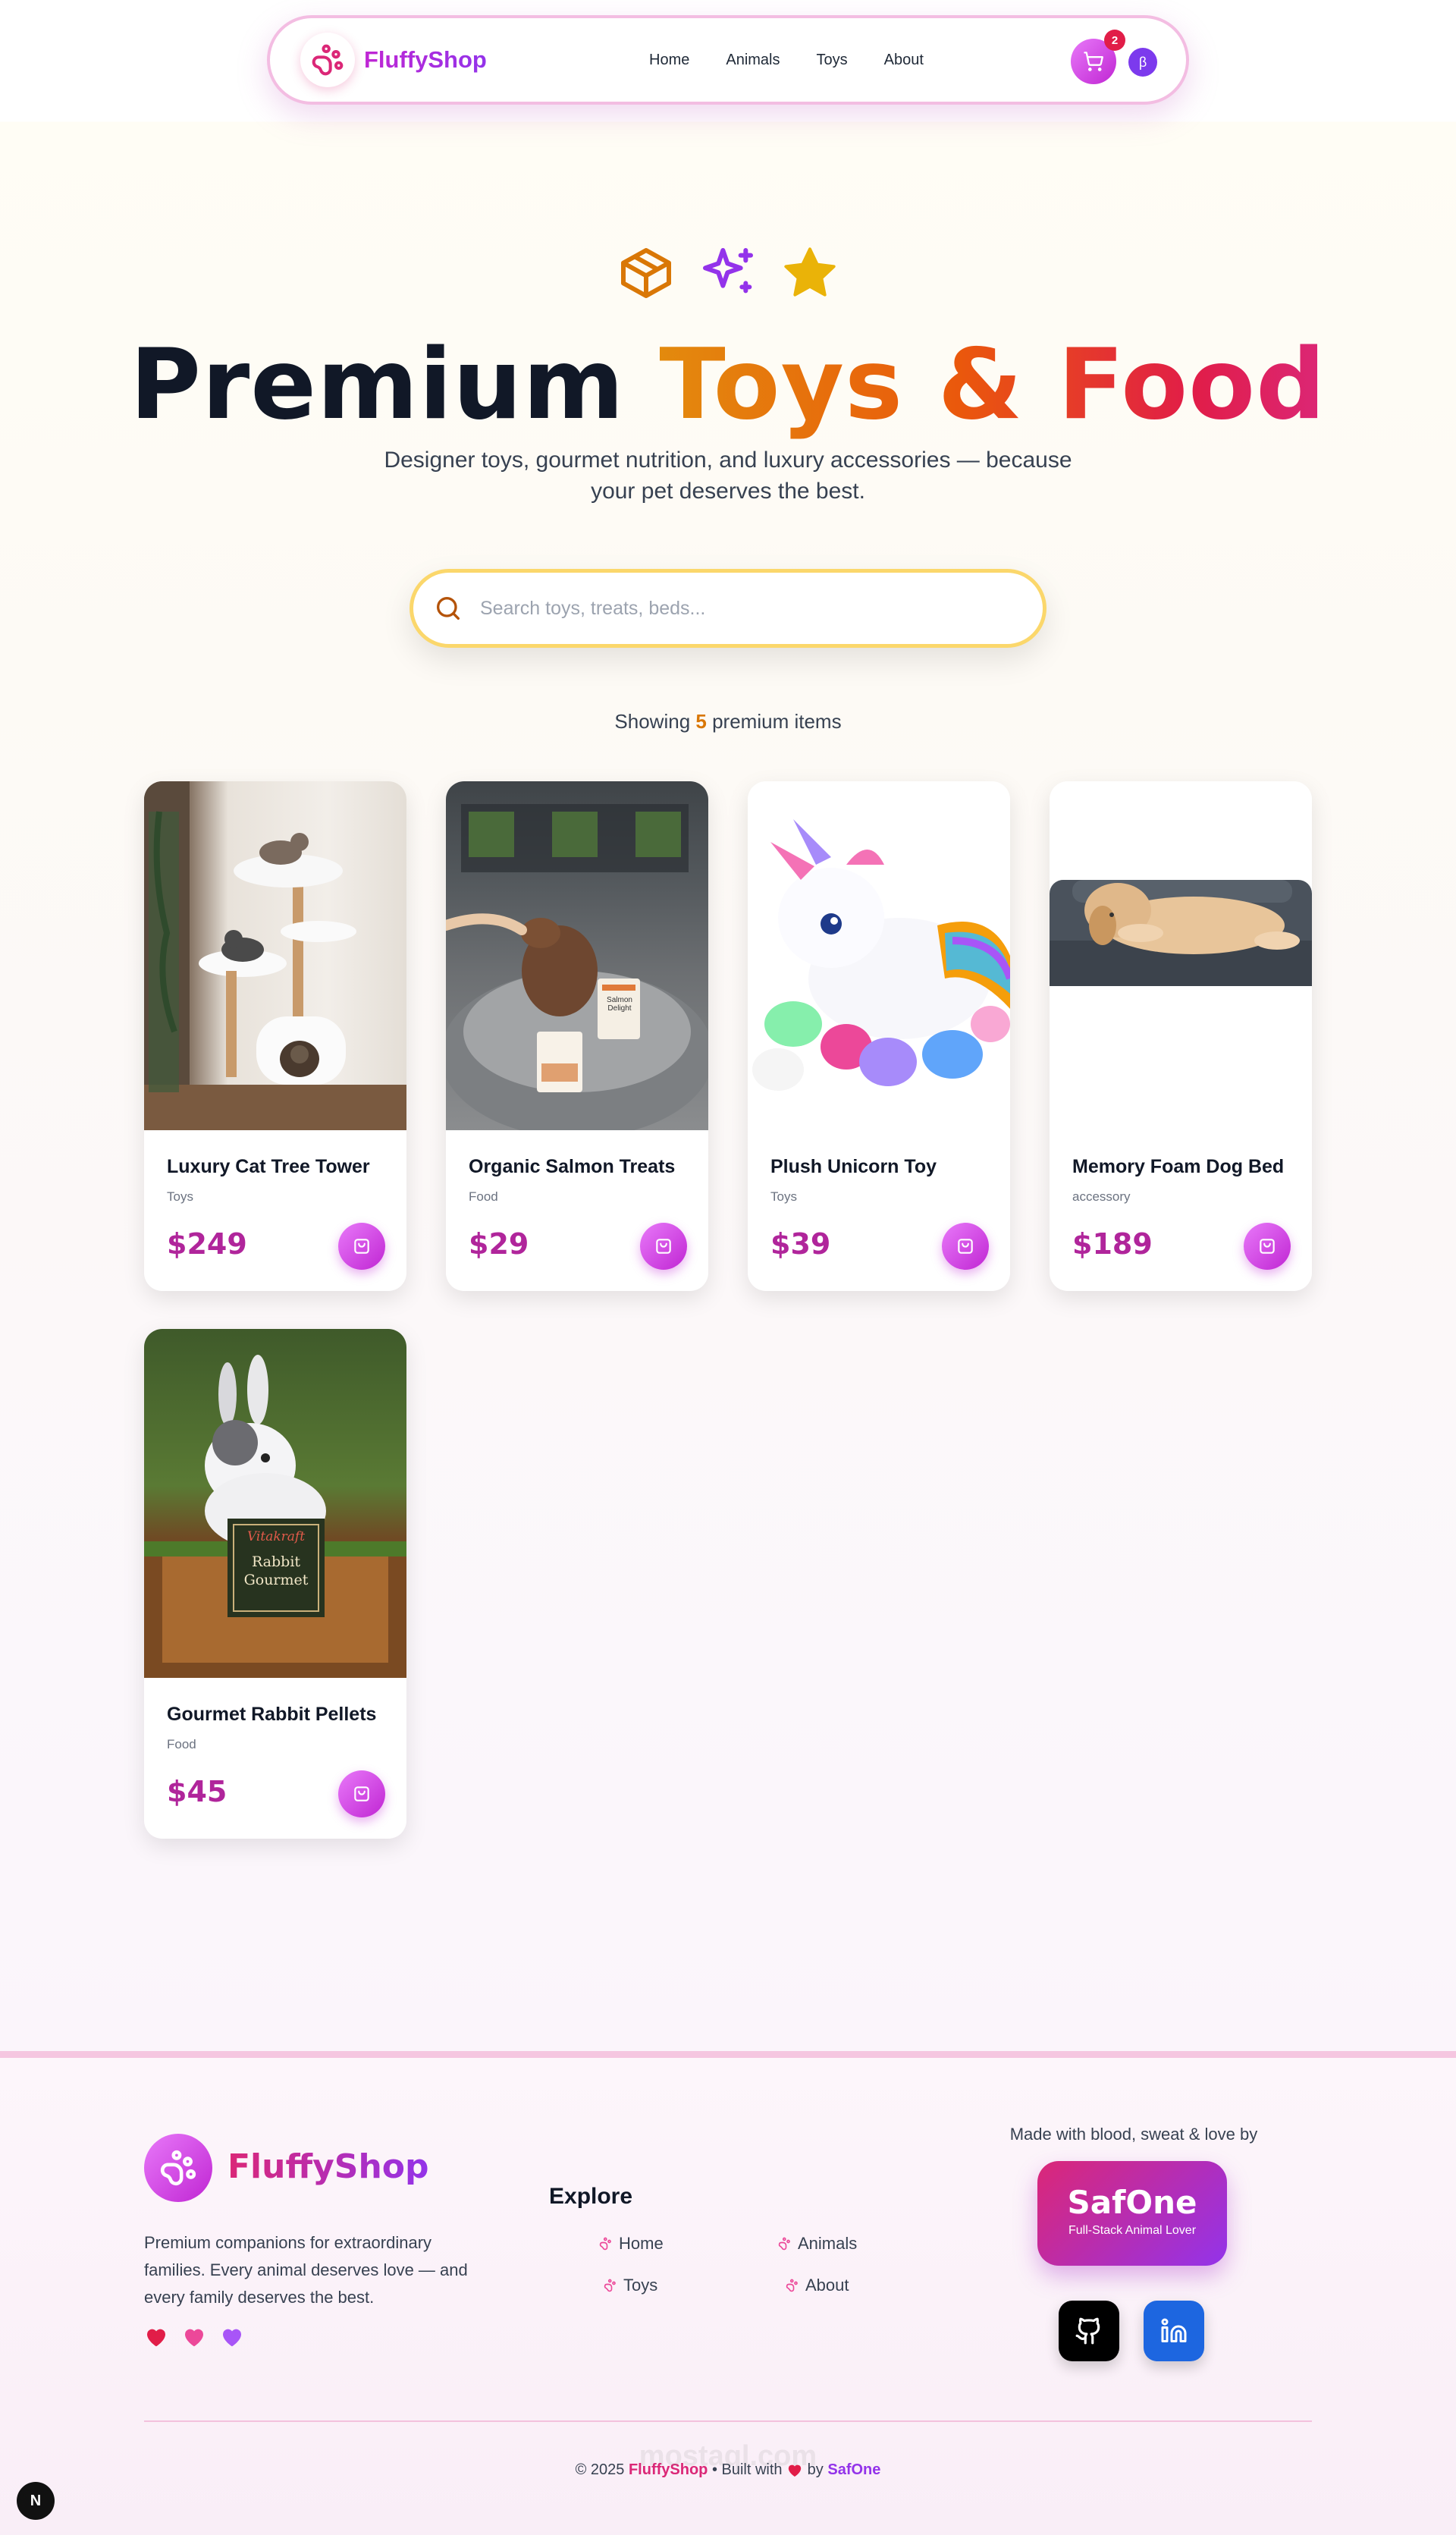  Describe the element at coordinates (1132, 2202) in the screenshot. I see `author-name: SafOne` at that location.